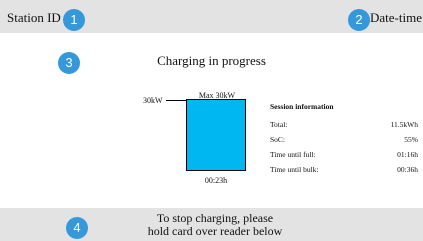  What do you see at coordinates (211, 60) in the screenshot?
I see `page-title: Charging in progress` at bounding box center [211, 60].